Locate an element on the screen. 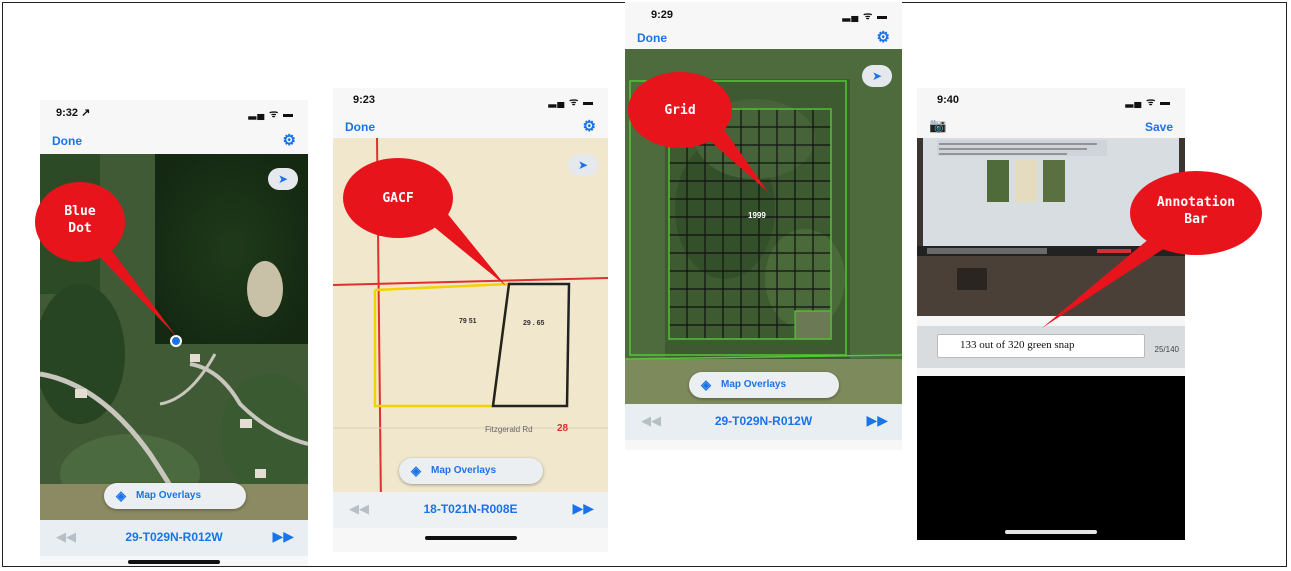 This screenshot has width=1291, height=571. callout-blue-dot-text: Blue Dot is located at coordinates (80, 220).